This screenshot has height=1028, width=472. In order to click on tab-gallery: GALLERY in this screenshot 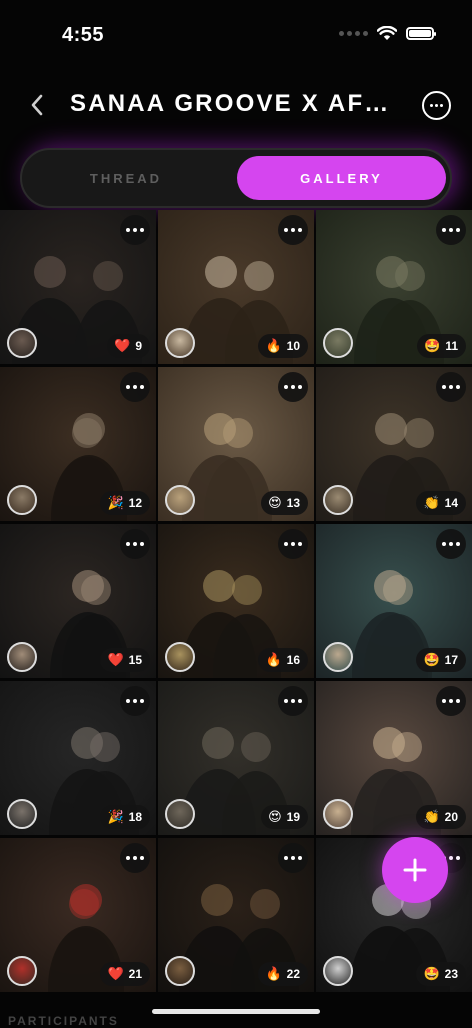, I will do `click(341, 178)`.